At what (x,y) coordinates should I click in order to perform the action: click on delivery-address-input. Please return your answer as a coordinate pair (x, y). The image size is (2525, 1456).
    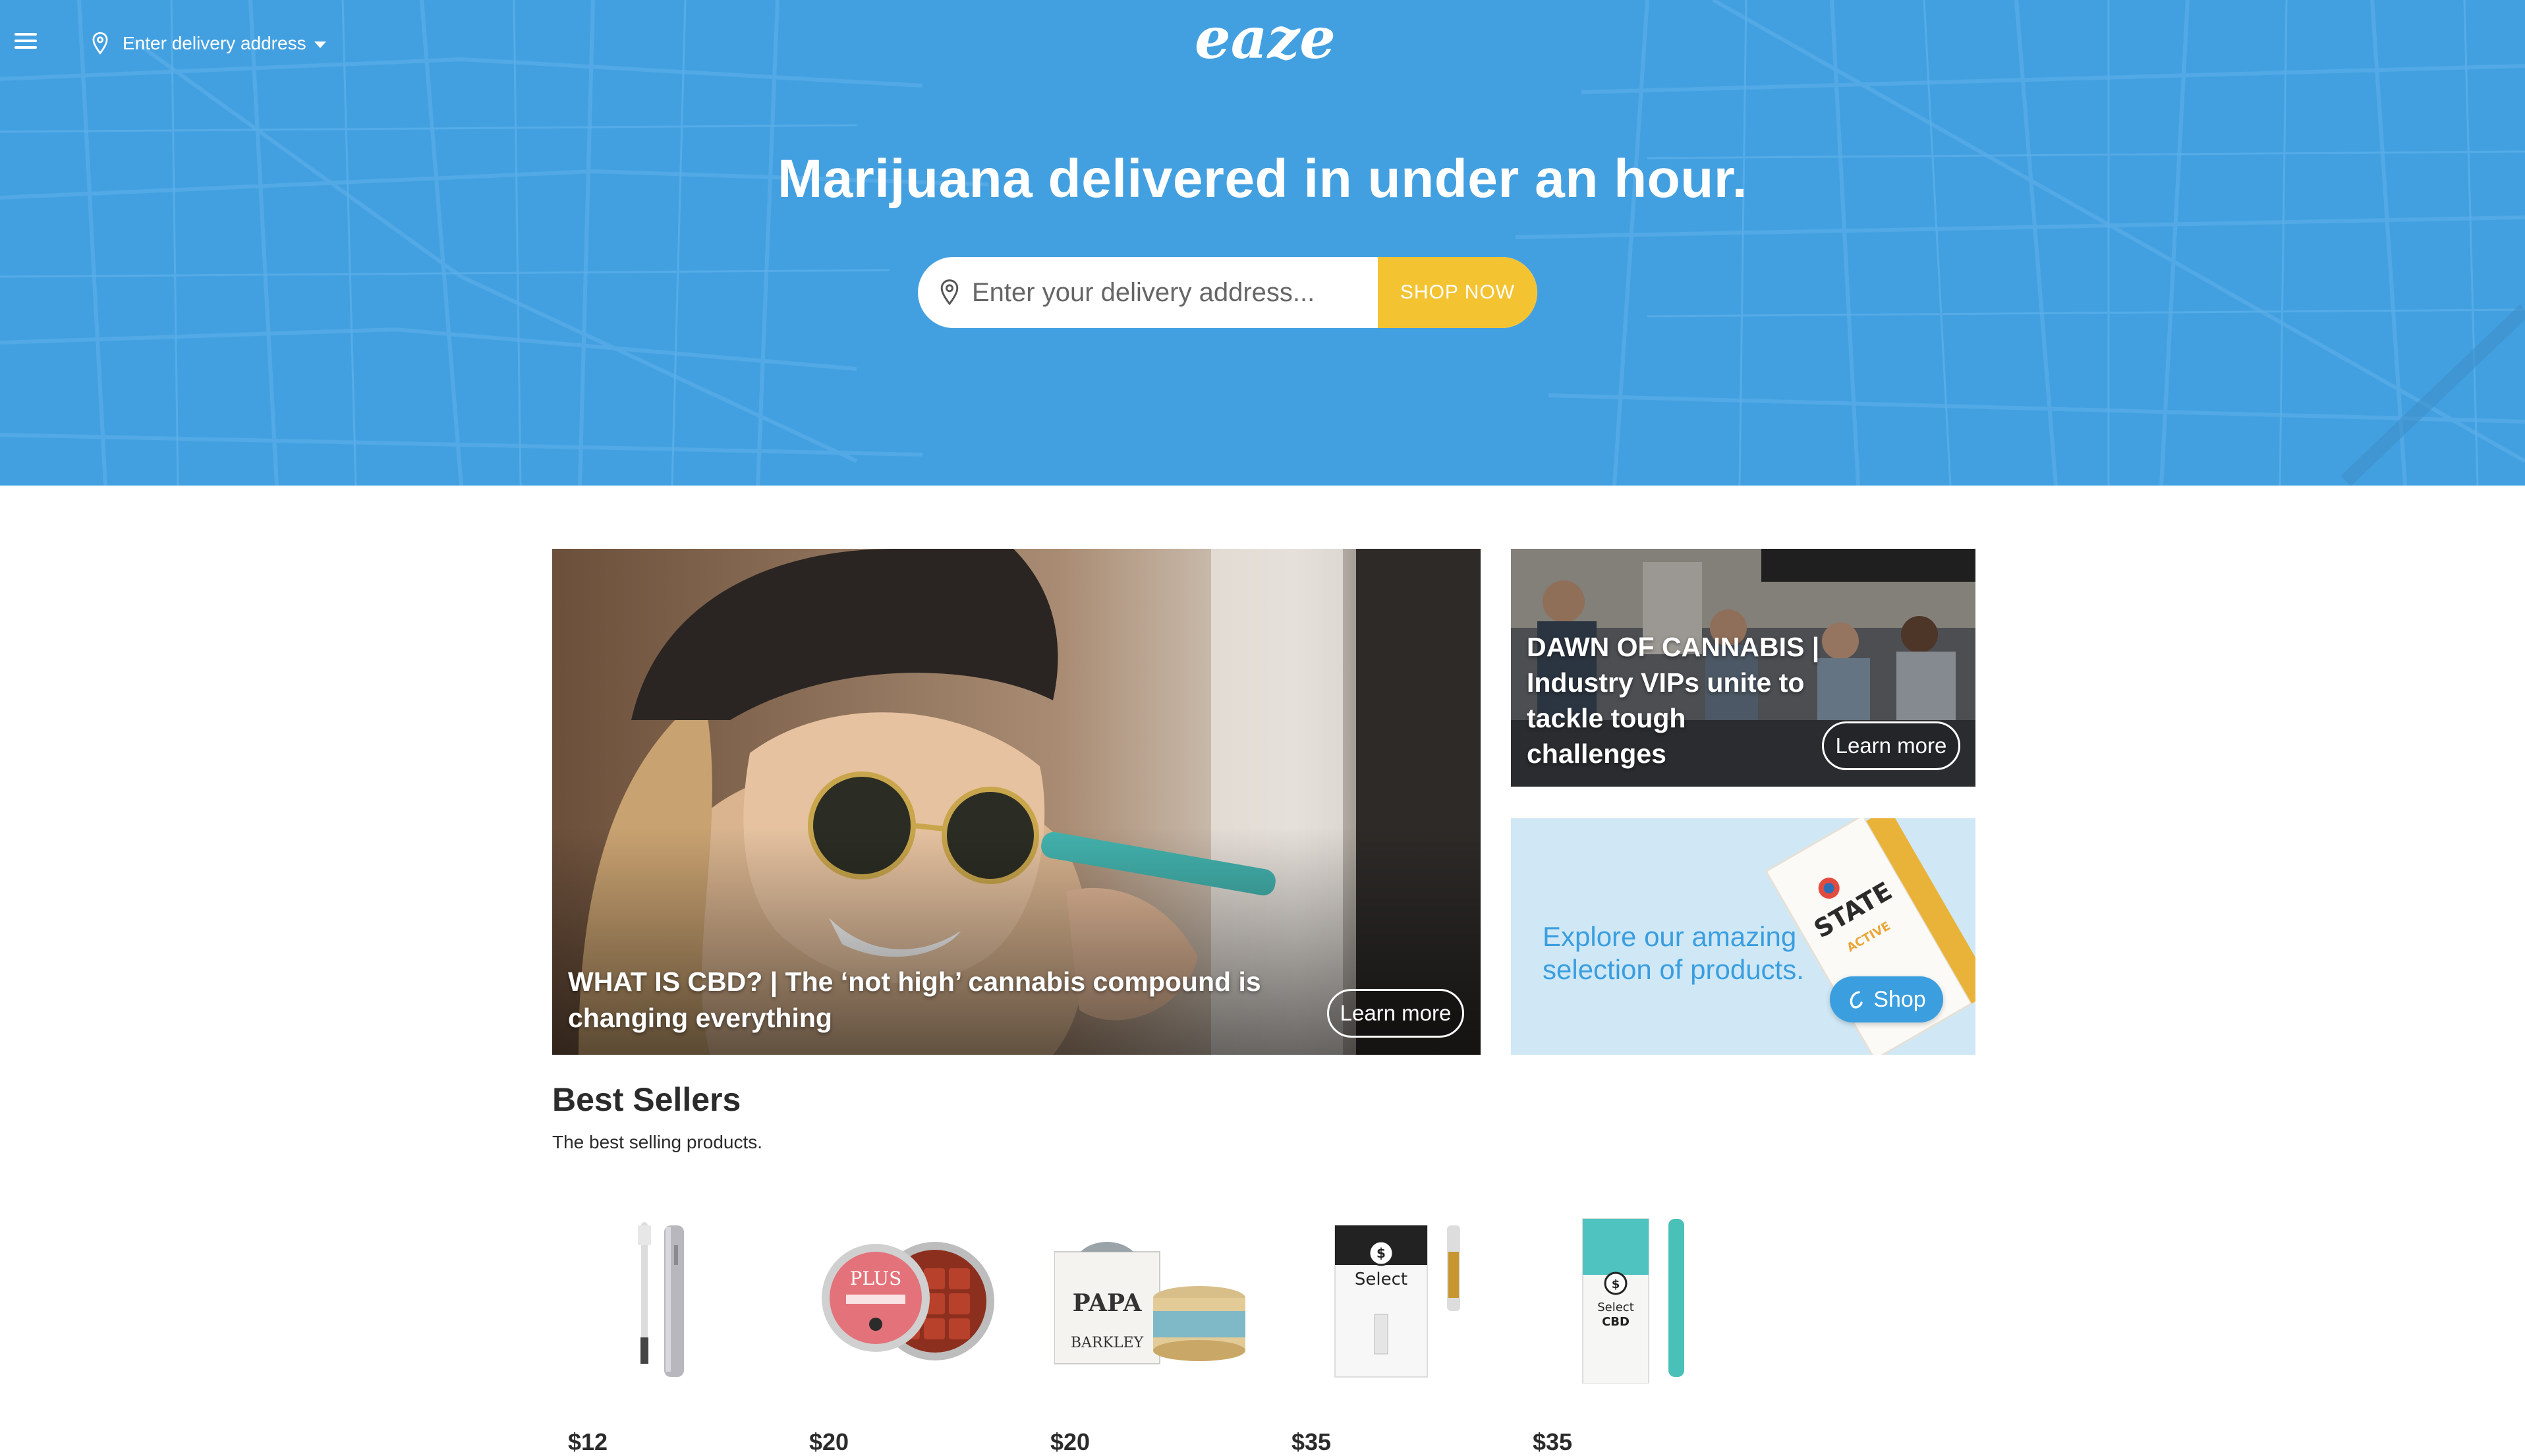
    Looking at the image, I should click on (1171, 292).